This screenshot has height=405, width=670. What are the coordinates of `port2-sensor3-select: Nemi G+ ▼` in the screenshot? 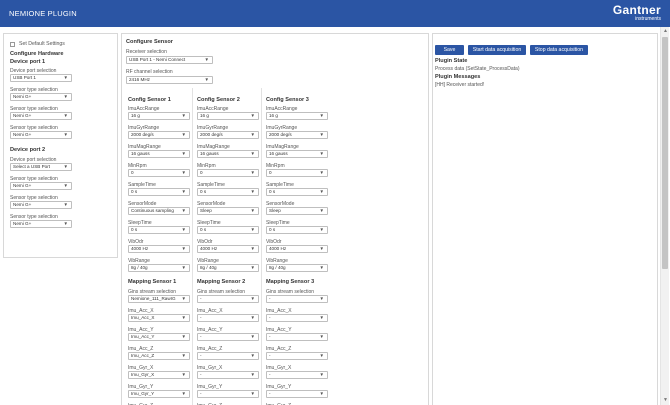 It's located at (41, 224).